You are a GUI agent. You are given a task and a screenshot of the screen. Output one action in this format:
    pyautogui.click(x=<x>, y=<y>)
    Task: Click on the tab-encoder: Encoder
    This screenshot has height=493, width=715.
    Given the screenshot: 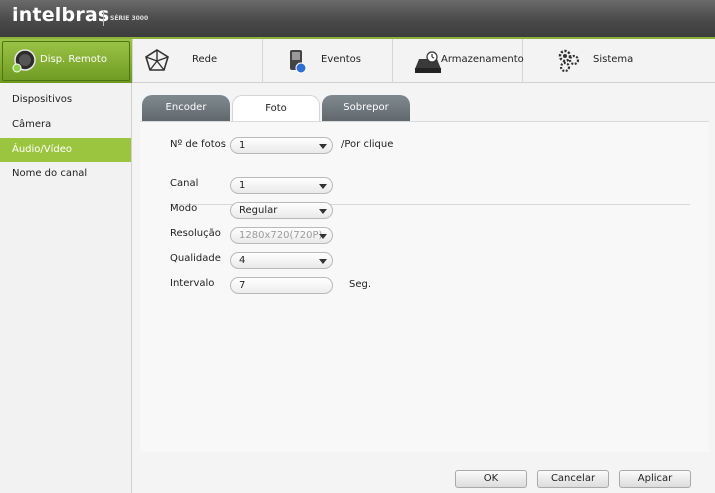 What is the action you would take?
    pyautogui.click(x=186, y=108)
    